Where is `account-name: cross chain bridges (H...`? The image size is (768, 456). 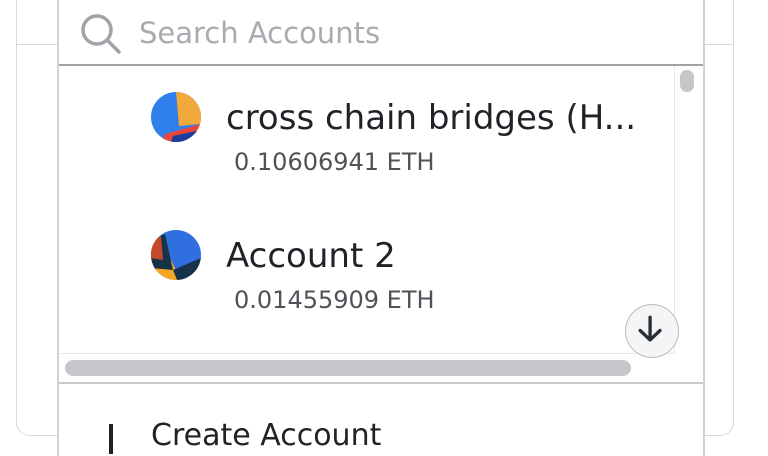
account-name: cross chain bridges (H... is located at coordinates (431, 118).